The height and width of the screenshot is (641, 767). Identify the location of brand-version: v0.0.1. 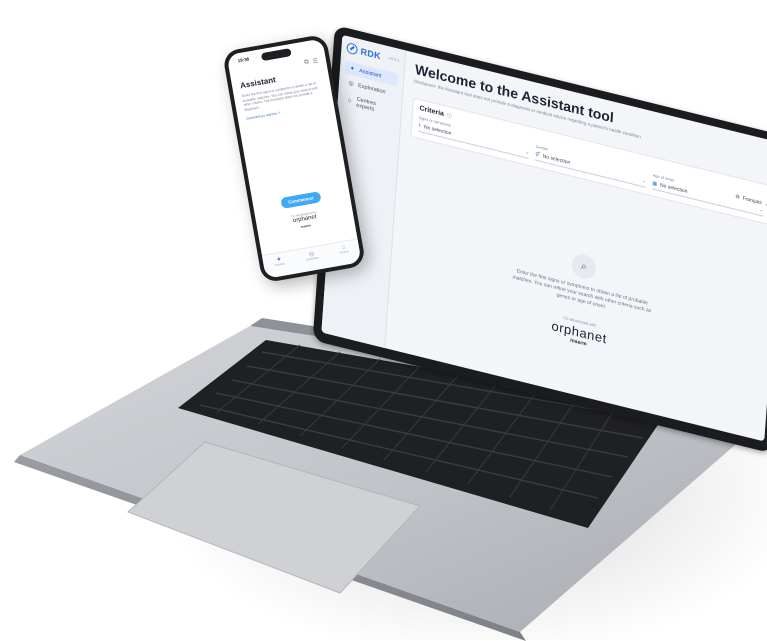
(394, 59).